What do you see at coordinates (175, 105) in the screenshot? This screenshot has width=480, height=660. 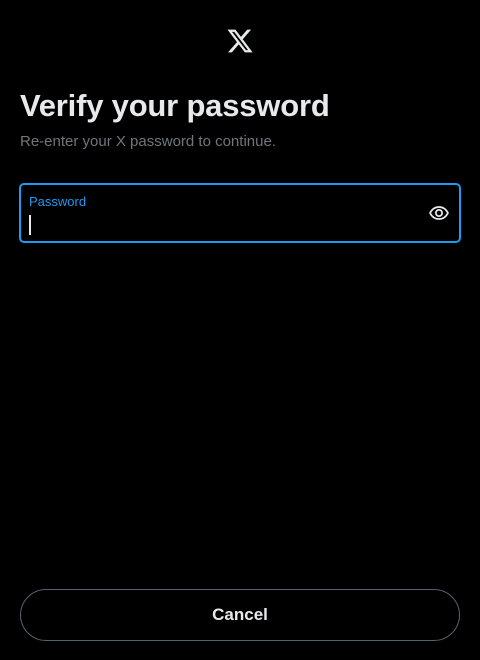 I see `page-title: Verify your password` at bounding box center [175, 105].